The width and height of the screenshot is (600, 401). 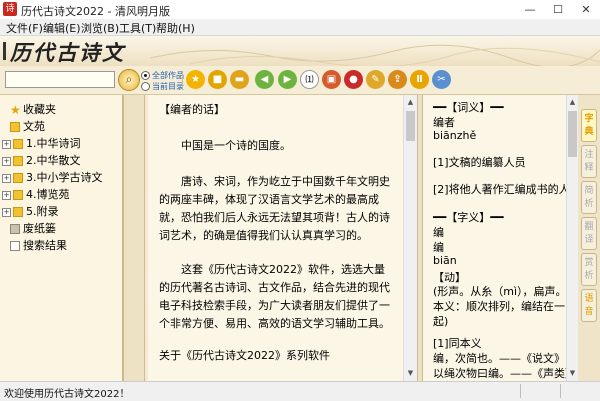 I want to click on forward-icon: ▶, so click(x=287, y=79).